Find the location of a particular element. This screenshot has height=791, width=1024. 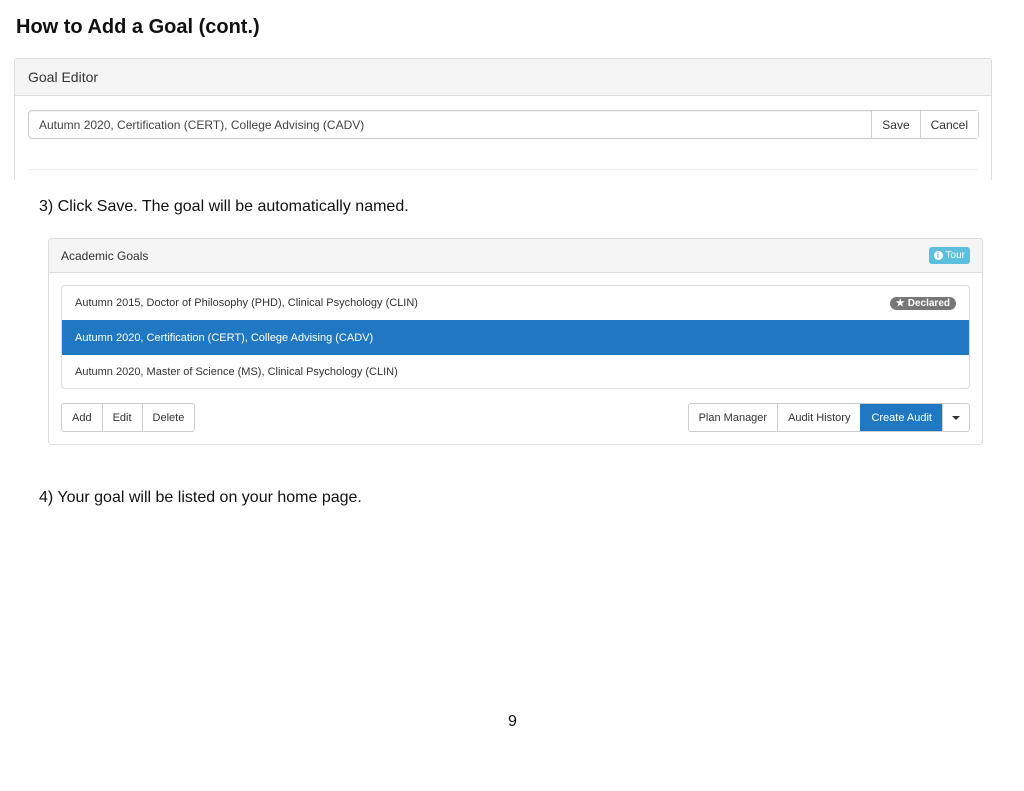

add-button: Add is located at coordinates (82, 417).